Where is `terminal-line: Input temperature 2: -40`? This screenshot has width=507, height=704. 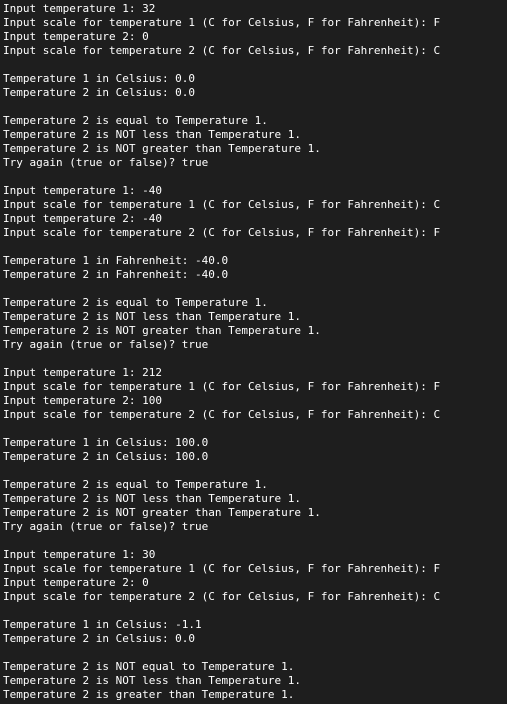
terminal-line: Input temperature 2: -40 is located at coordinates (82, 218).